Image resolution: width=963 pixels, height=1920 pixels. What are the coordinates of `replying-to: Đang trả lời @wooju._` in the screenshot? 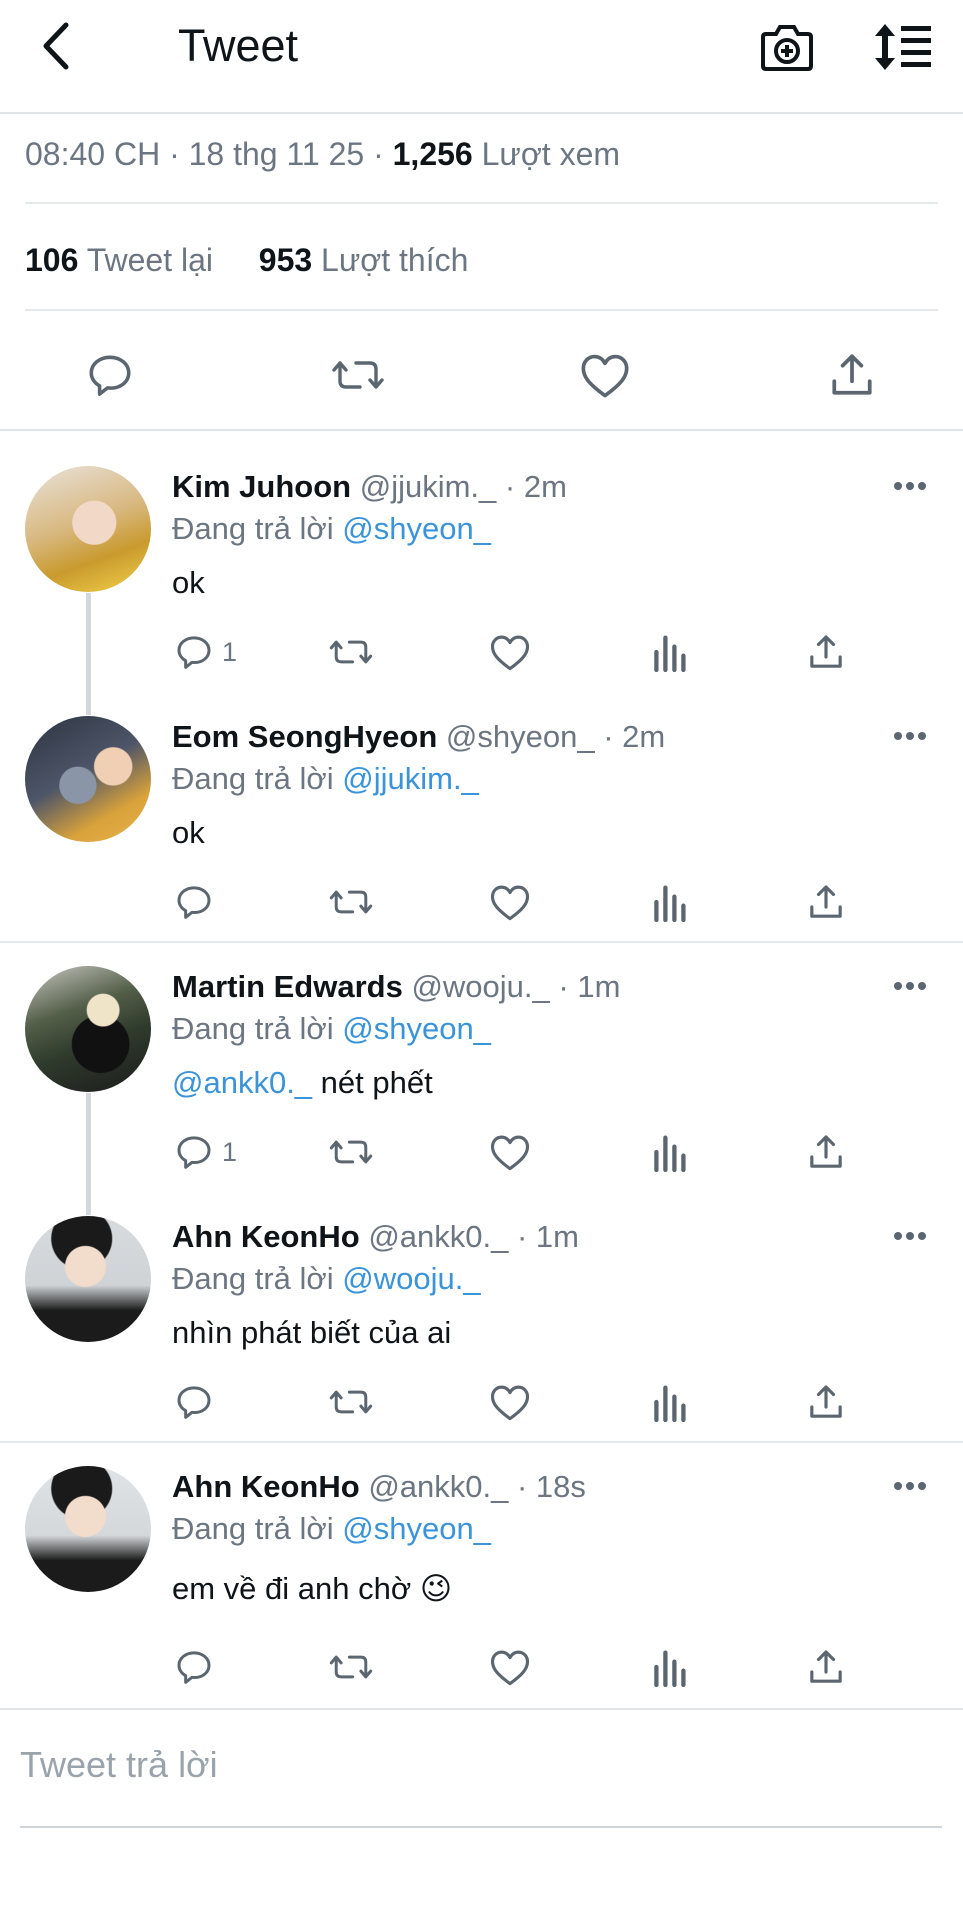 It's located at (326, 1279).